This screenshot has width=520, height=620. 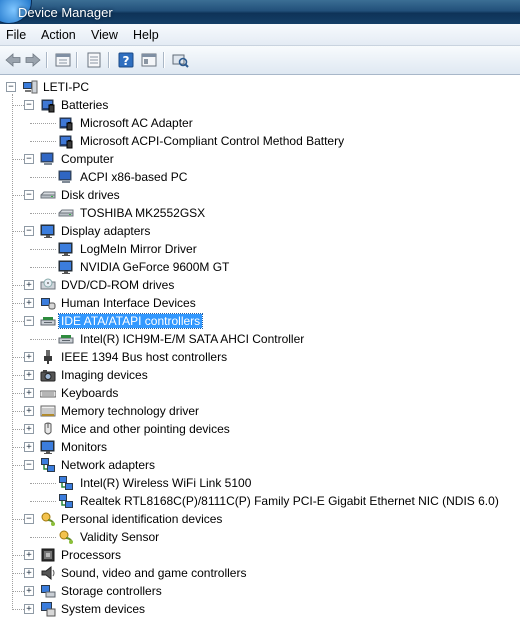 I want to click on menu-action: Action, so click(x=58, y=35).